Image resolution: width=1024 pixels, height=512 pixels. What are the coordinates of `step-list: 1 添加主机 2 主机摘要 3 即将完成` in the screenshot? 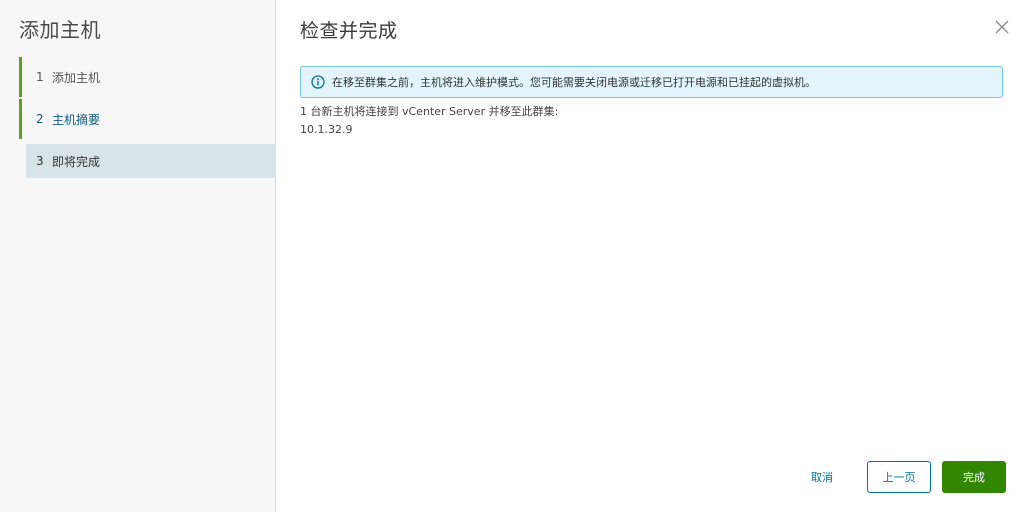 It's located at (138, 121).